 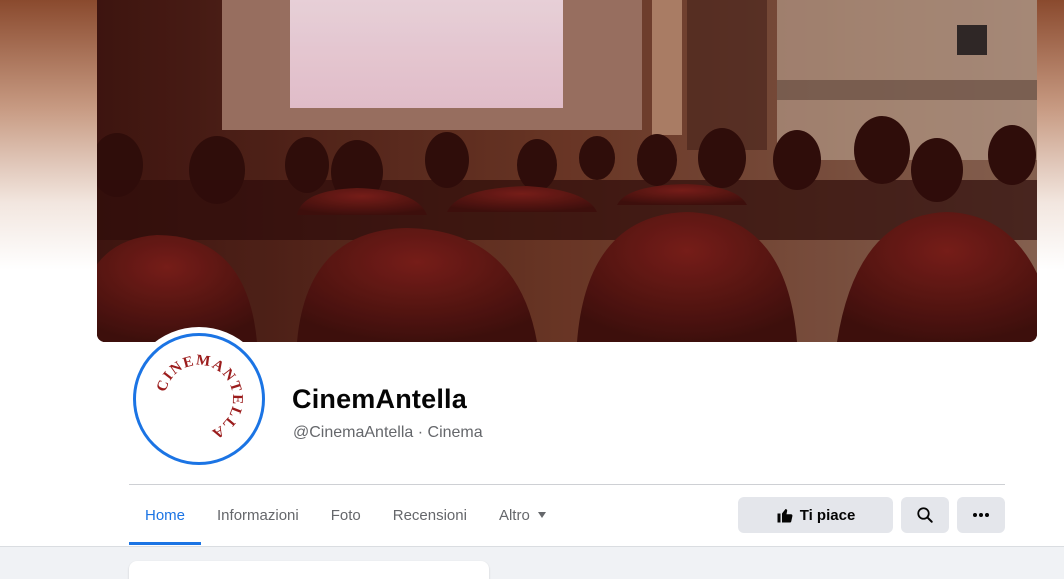 I want to click on tab-foto: Foto, so click(x=346, y=515).